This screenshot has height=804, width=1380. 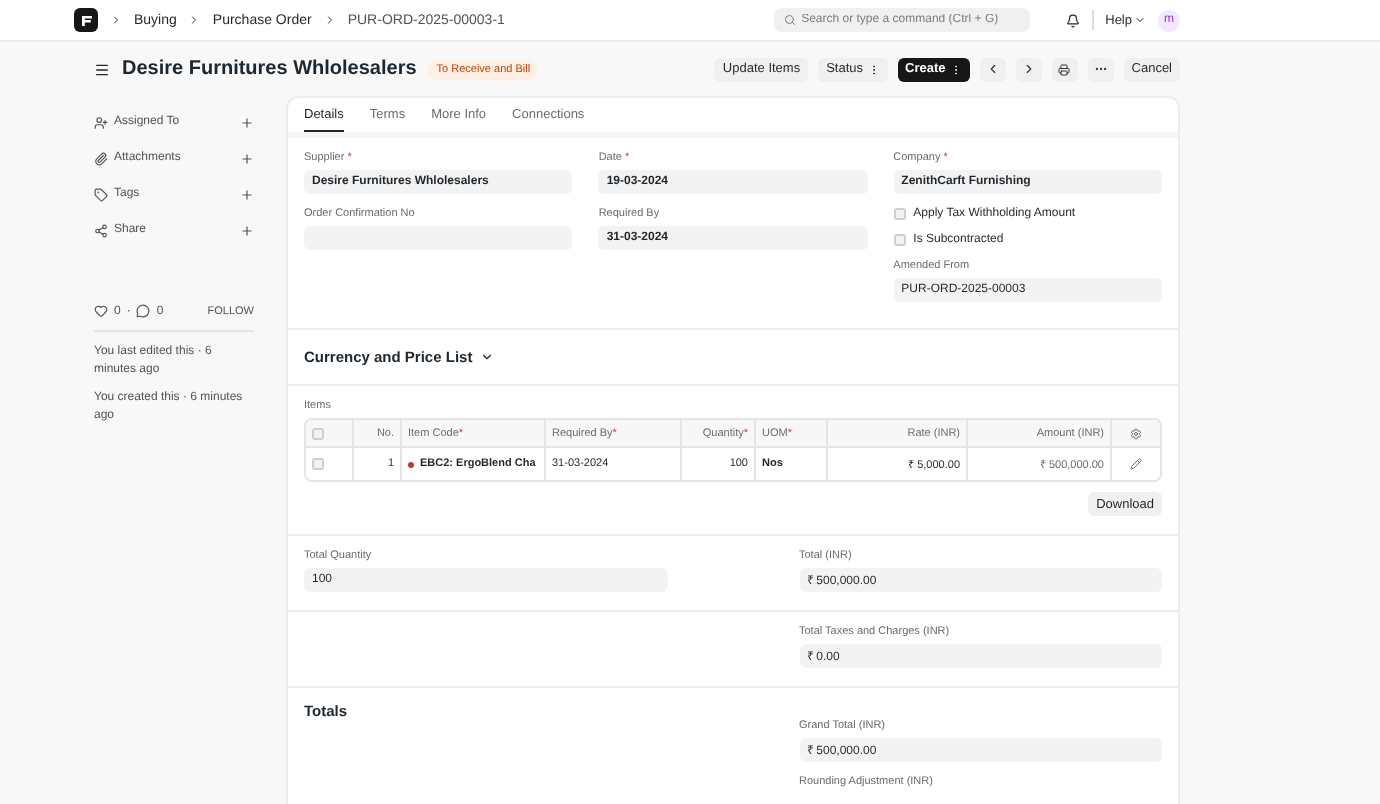 I want to click on previous-button, so click(x=992, y=69).